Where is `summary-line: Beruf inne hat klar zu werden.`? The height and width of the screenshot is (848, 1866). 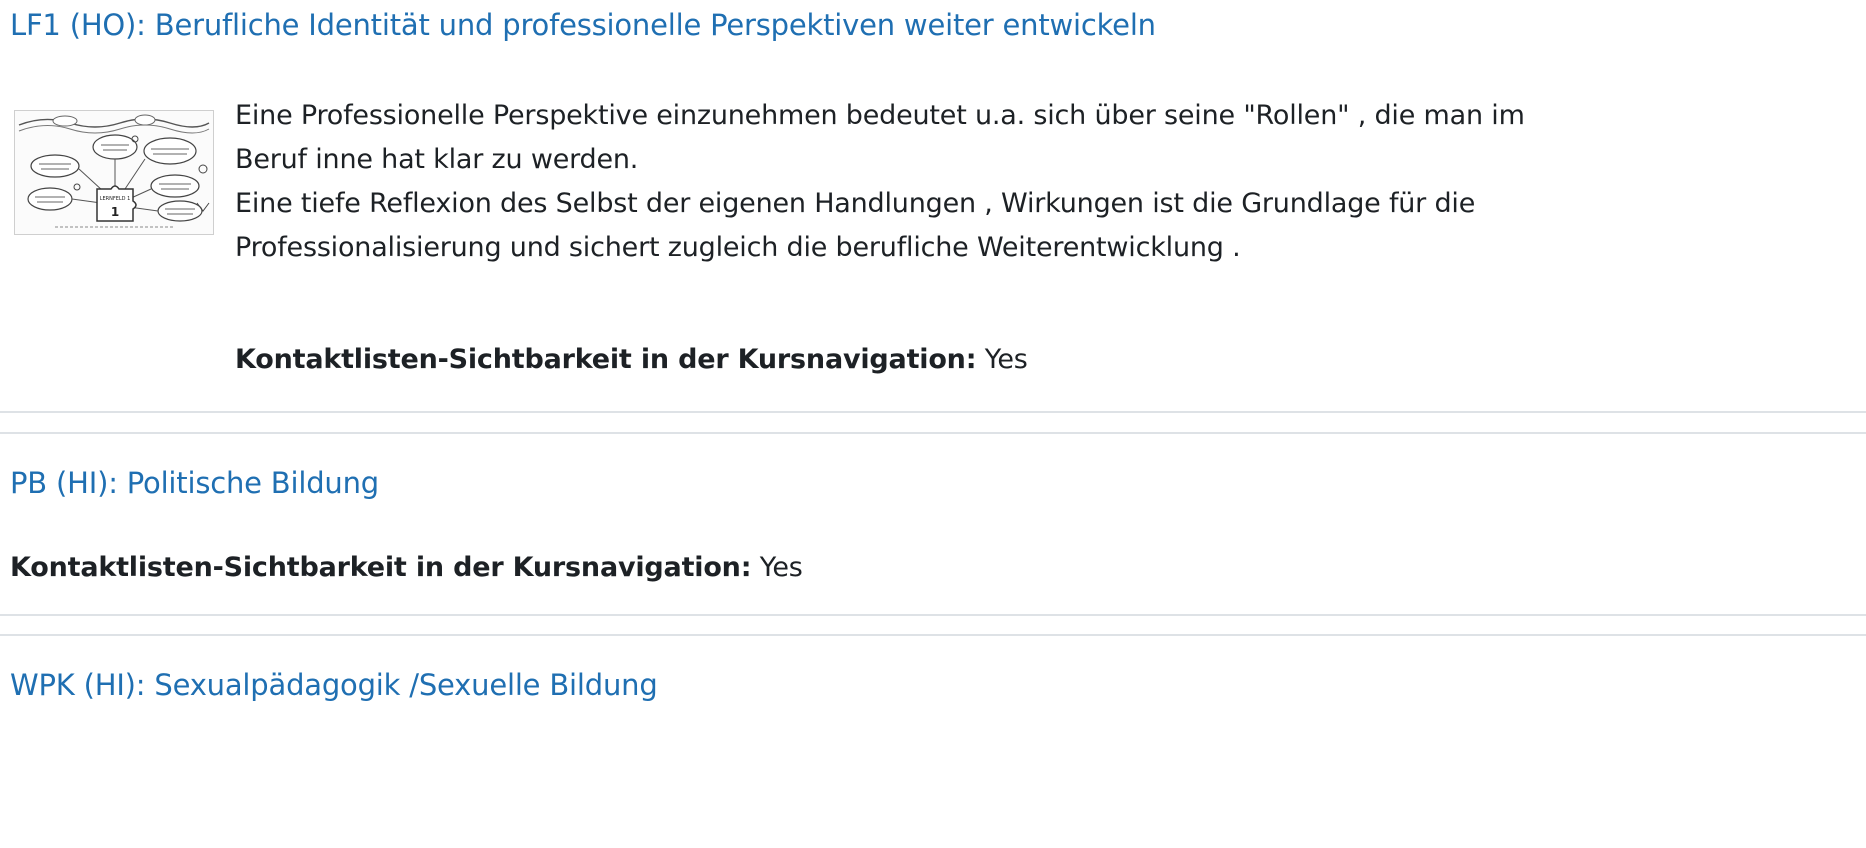
summary-line: Beruf inne hat klar zu werden. is located at coordinates (437, 159).